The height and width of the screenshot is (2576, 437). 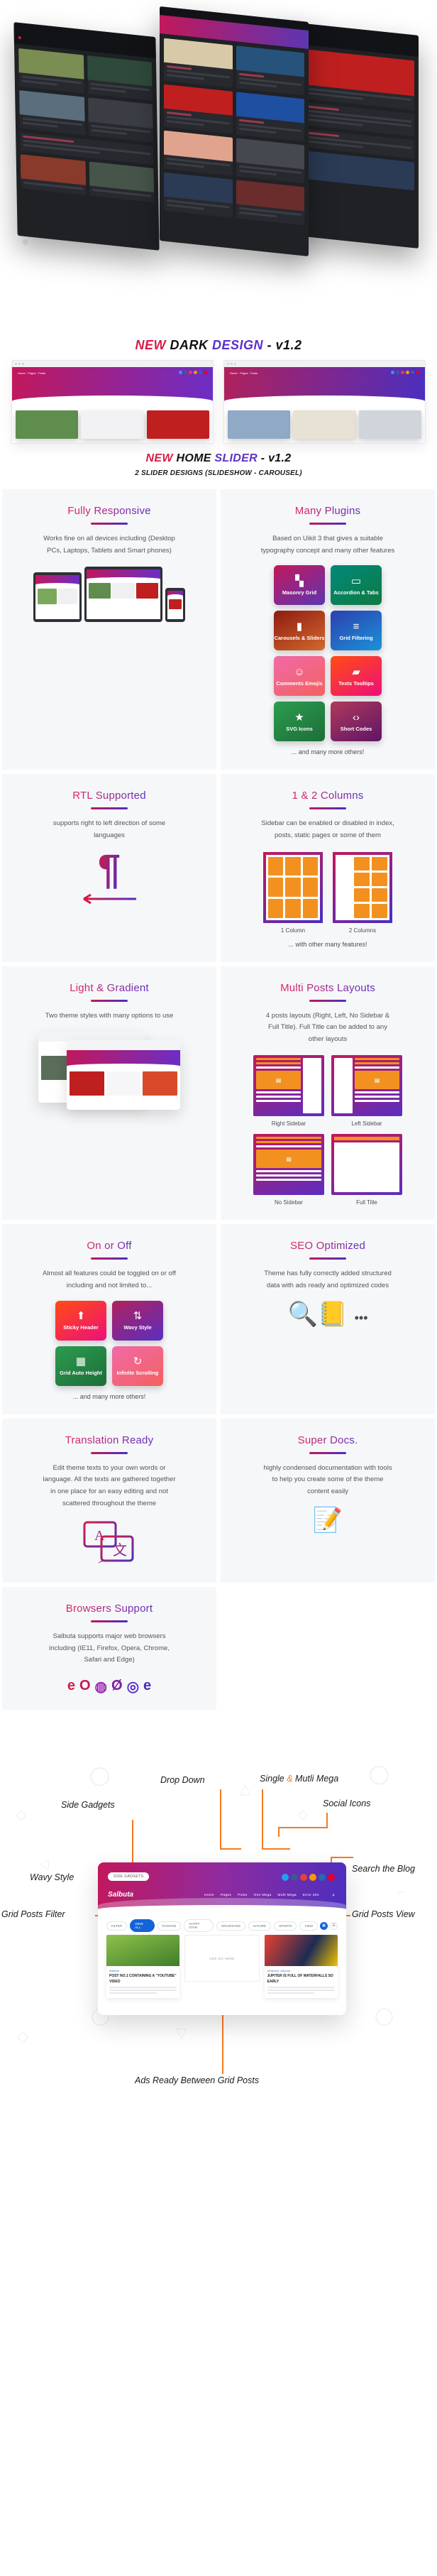 I want to click on toggle-tile: ⬆ Sticky Header, so click(x=80, y=1320).